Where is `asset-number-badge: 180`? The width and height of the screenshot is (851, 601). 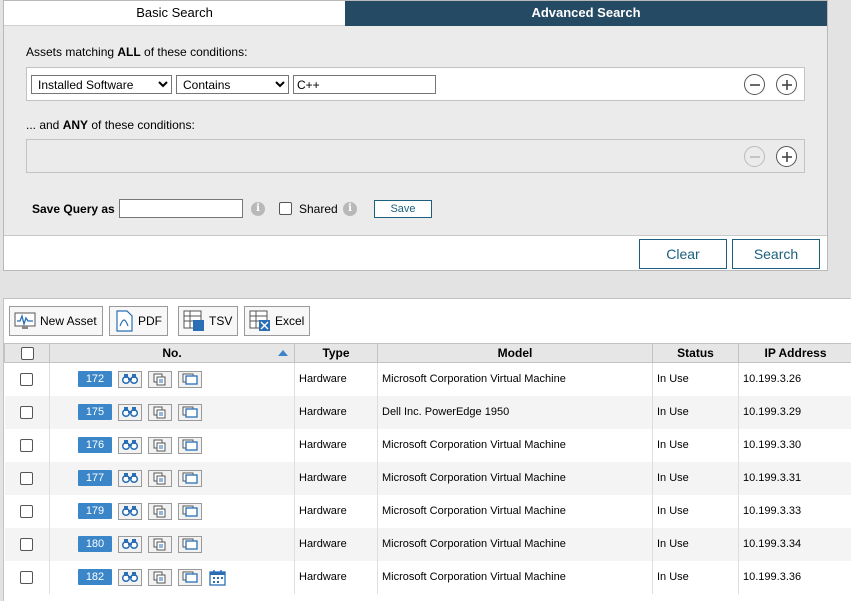
asset-number-badge: 180 is located at coordinates (95, 544).